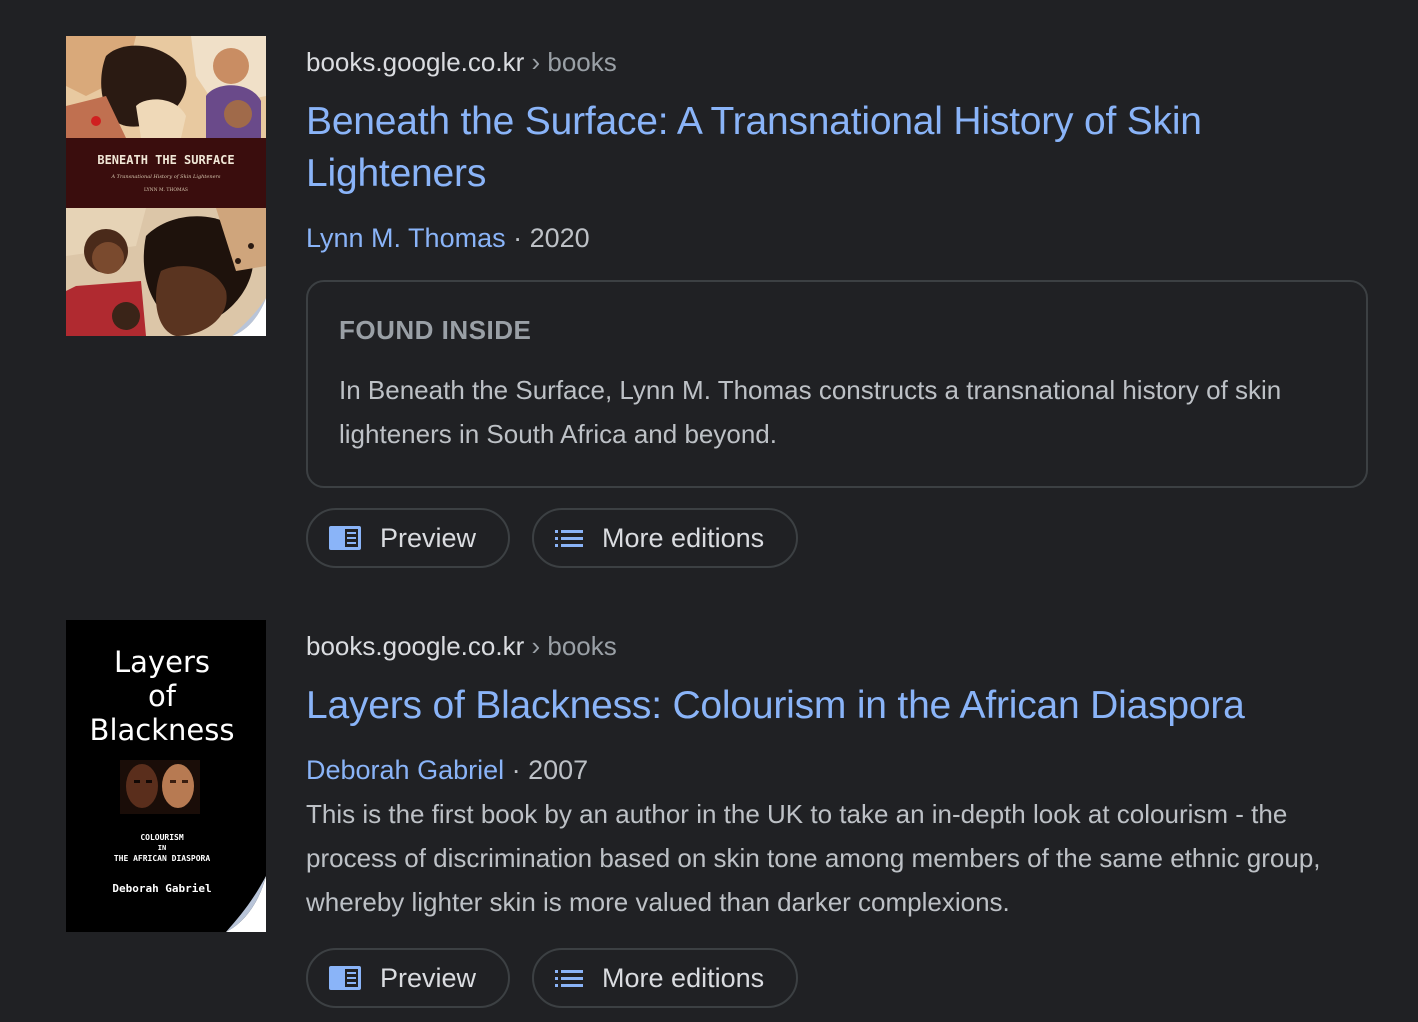  I want to click on cover-title-line: Blackness, so click(162, 730).